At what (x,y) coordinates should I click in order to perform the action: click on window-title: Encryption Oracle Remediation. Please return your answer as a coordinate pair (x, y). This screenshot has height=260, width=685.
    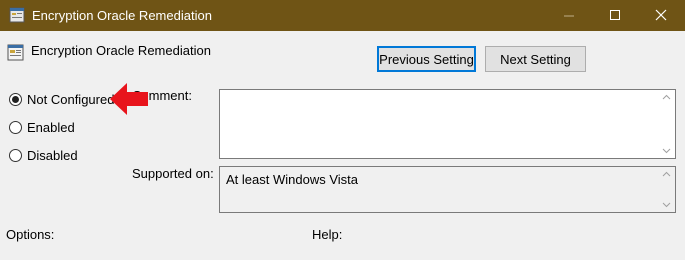
    Looking at the image, I should click on (122, 15).